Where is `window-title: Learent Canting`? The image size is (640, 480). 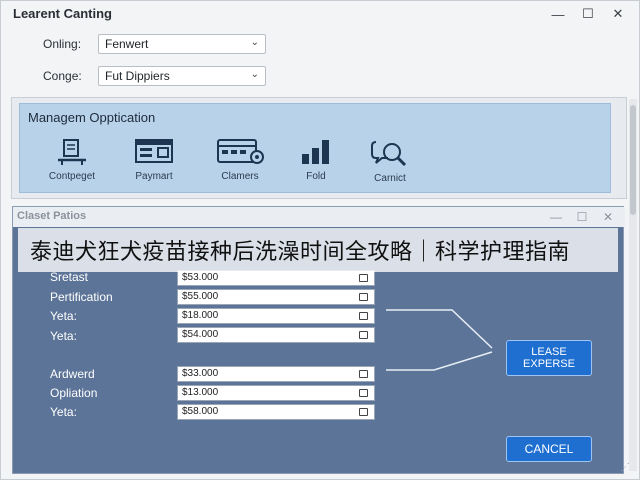 window-title: Learent Canting is located at coordinates (62, 13).